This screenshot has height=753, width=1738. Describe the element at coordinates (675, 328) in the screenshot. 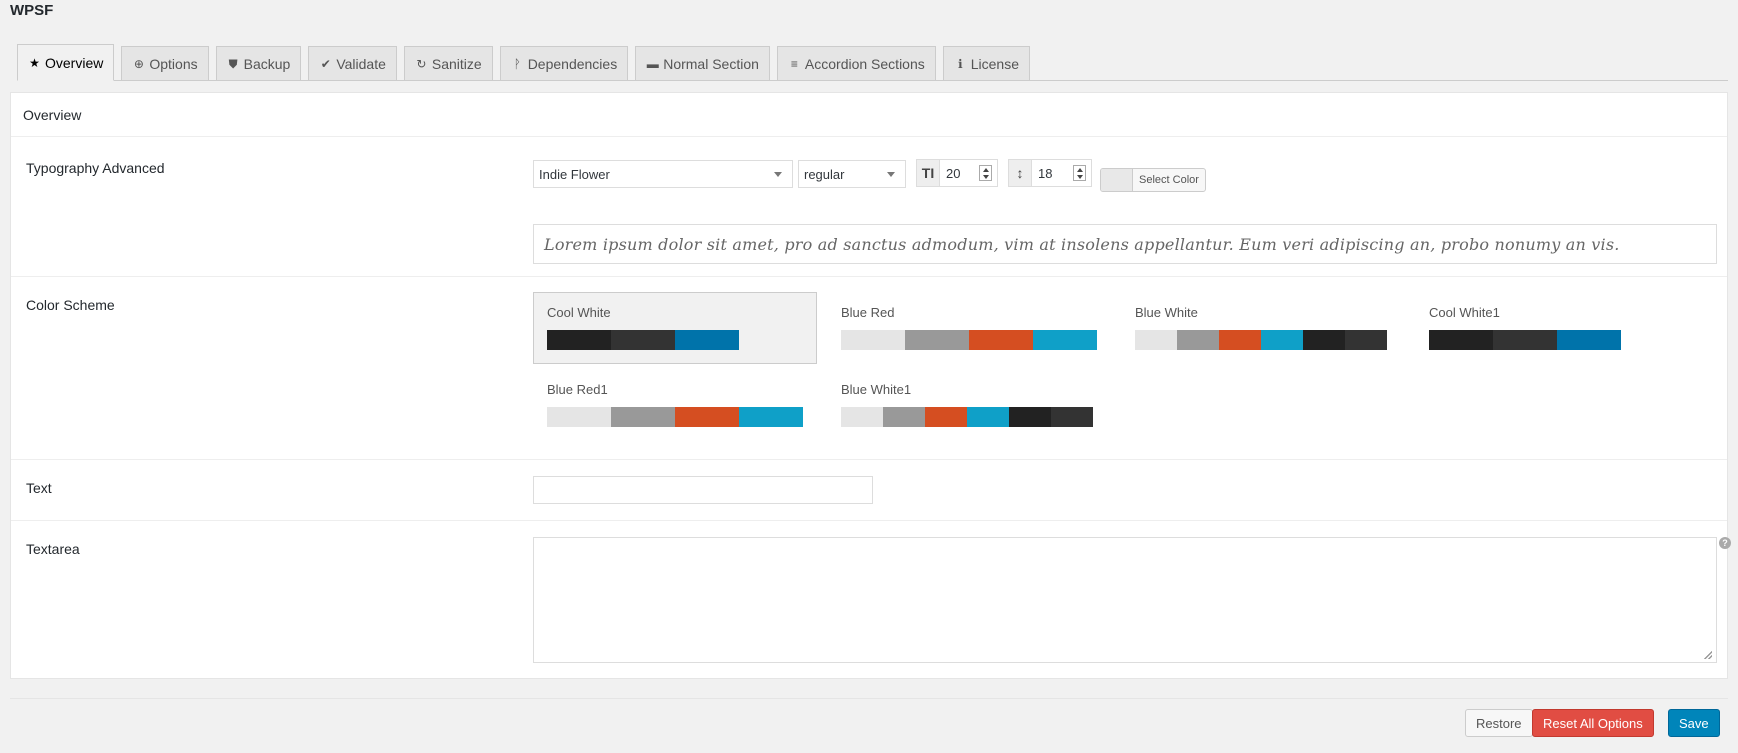

I see `color-scheme-option: Cool White` at that location.